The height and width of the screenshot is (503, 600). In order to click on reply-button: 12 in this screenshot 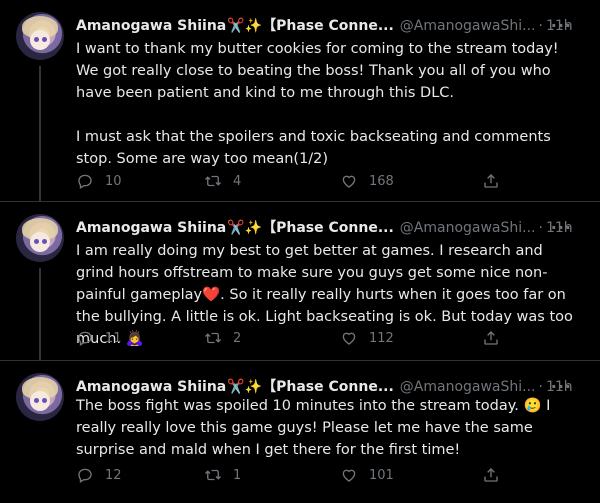, I will do `click(99, 475)`.